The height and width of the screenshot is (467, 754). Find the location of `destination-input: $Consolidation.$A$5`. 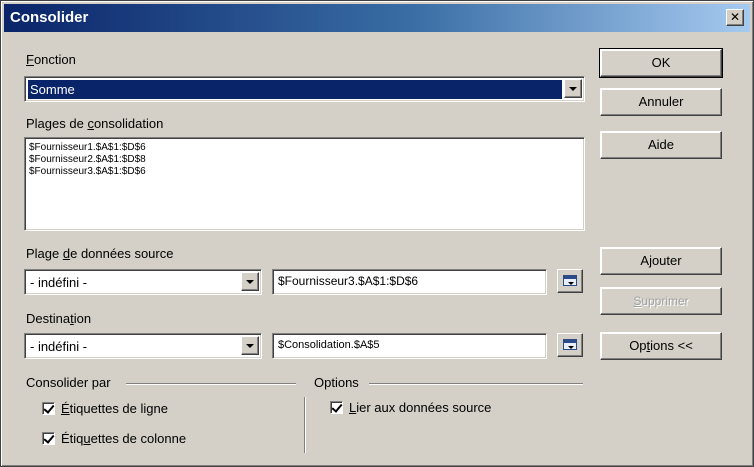

destination-input: $Consolidation.$A$5 is located at coordinates (409, 346).